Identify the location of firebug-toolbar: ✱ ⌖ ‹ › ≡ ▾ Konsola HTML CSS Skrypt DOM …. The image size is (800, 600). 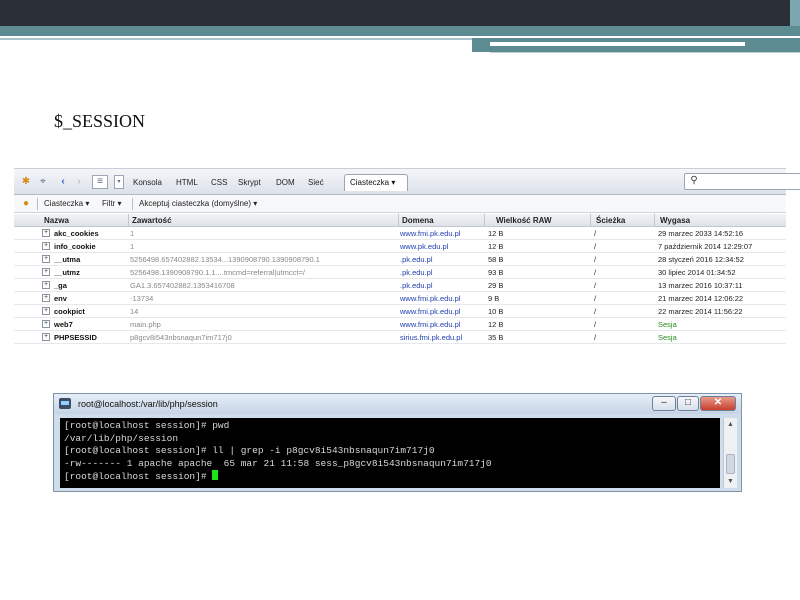
(407, 182).